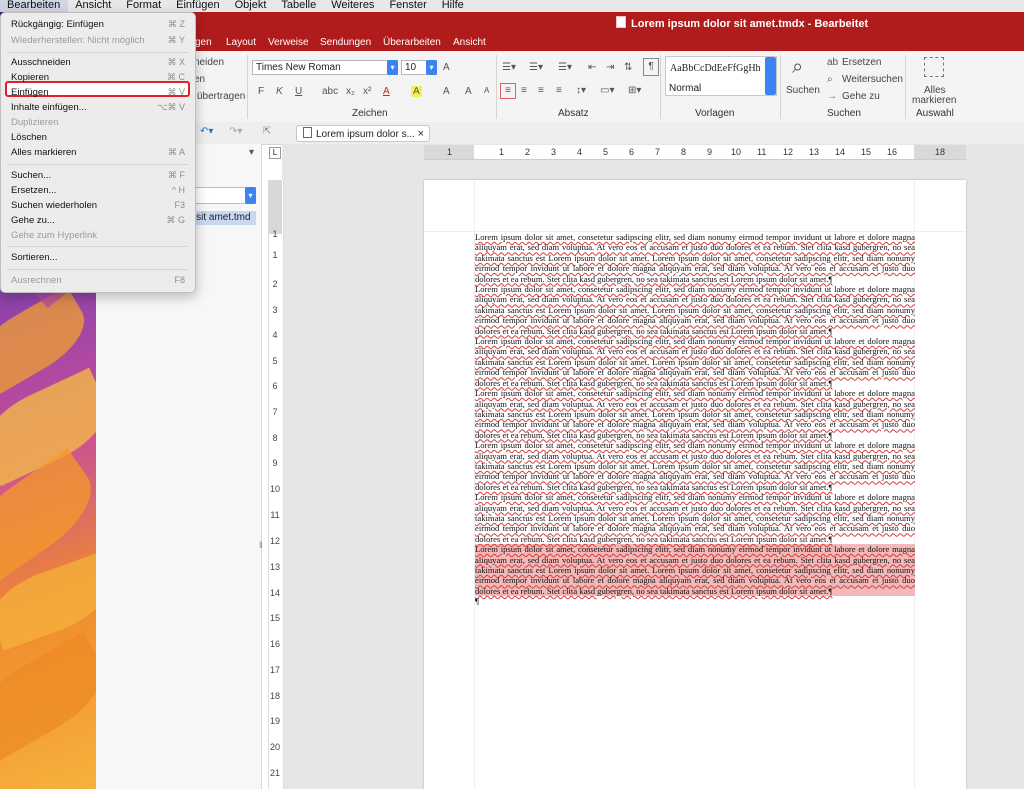  What do you see at coordinates (279, 91) in the screenshot?
I see `italic-button: K` at bounding box center [279, 91].